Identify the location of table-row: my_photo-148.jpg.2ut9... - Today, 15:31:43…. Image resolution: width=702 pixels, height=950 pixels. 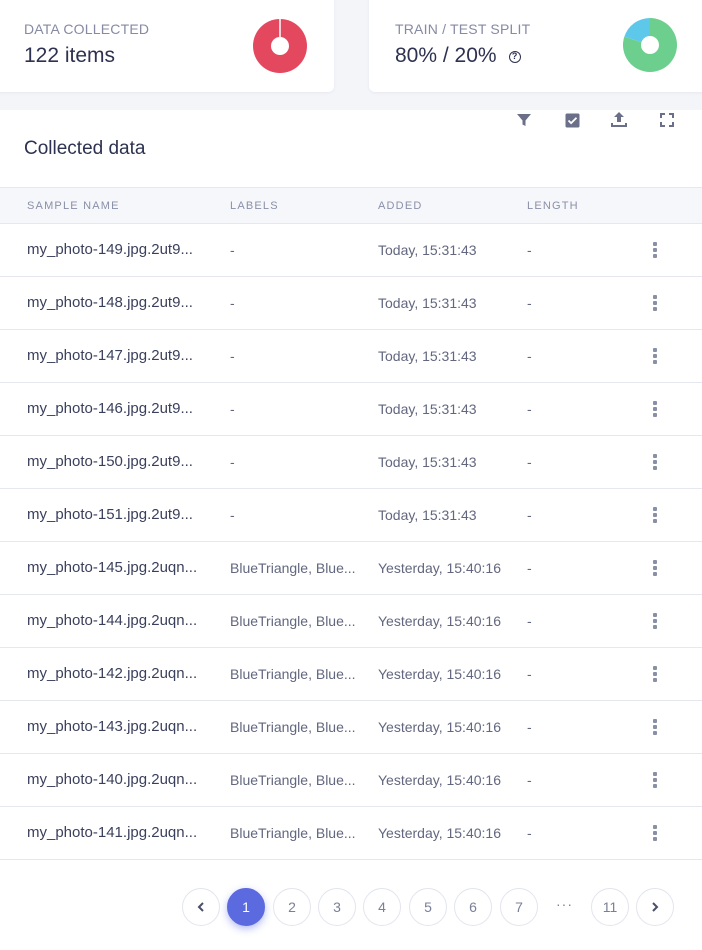
(351, 303).